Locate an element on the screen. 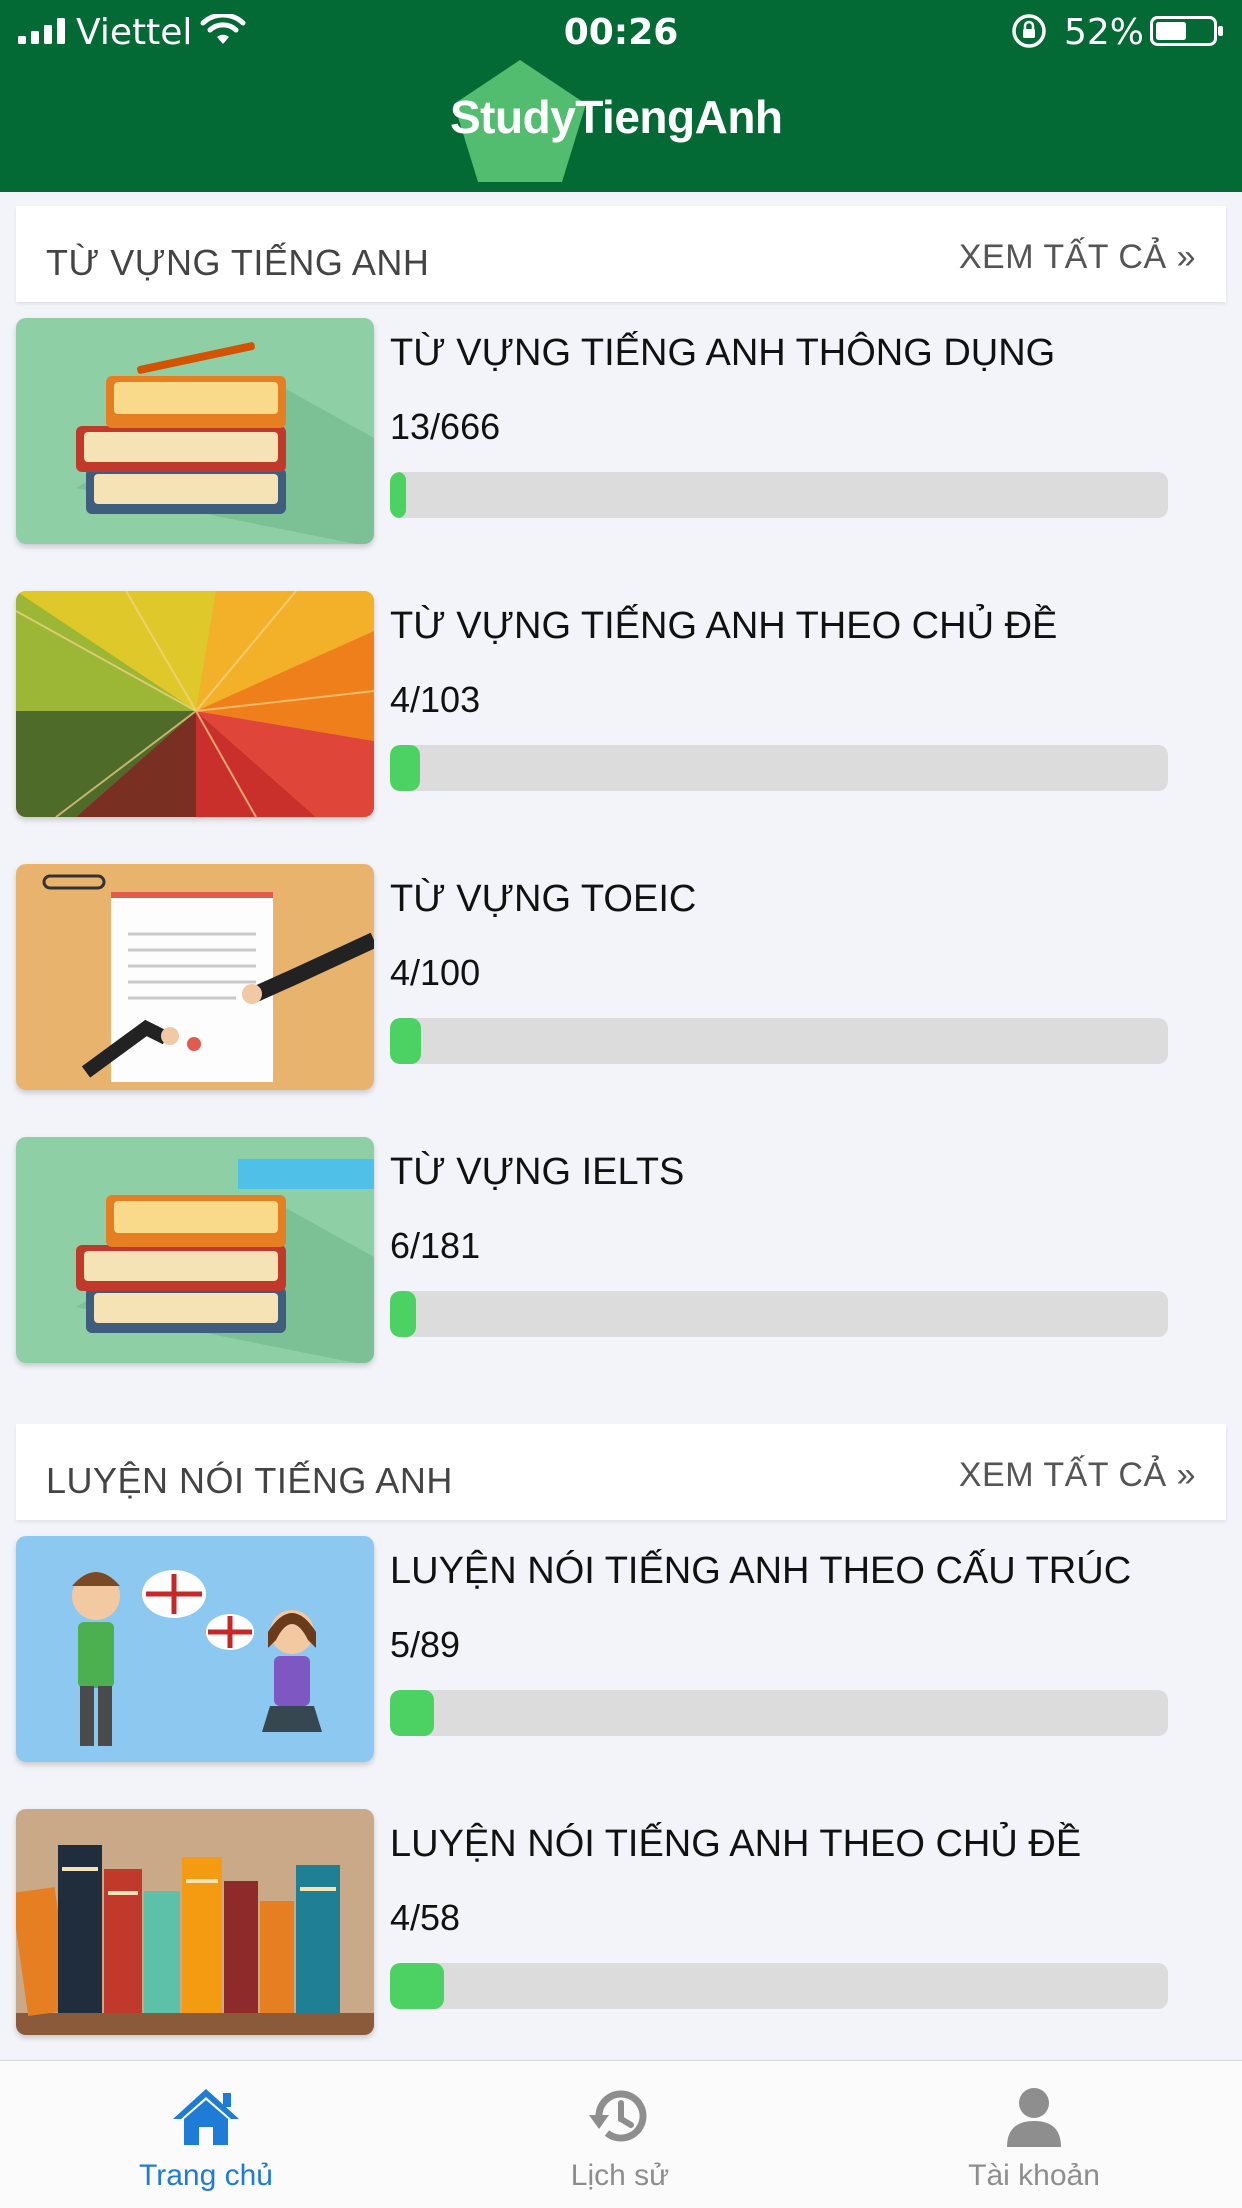  bottom-navigation: Trang chủ Lịch sử Tài khoản is located at coordinates (621, 2134).